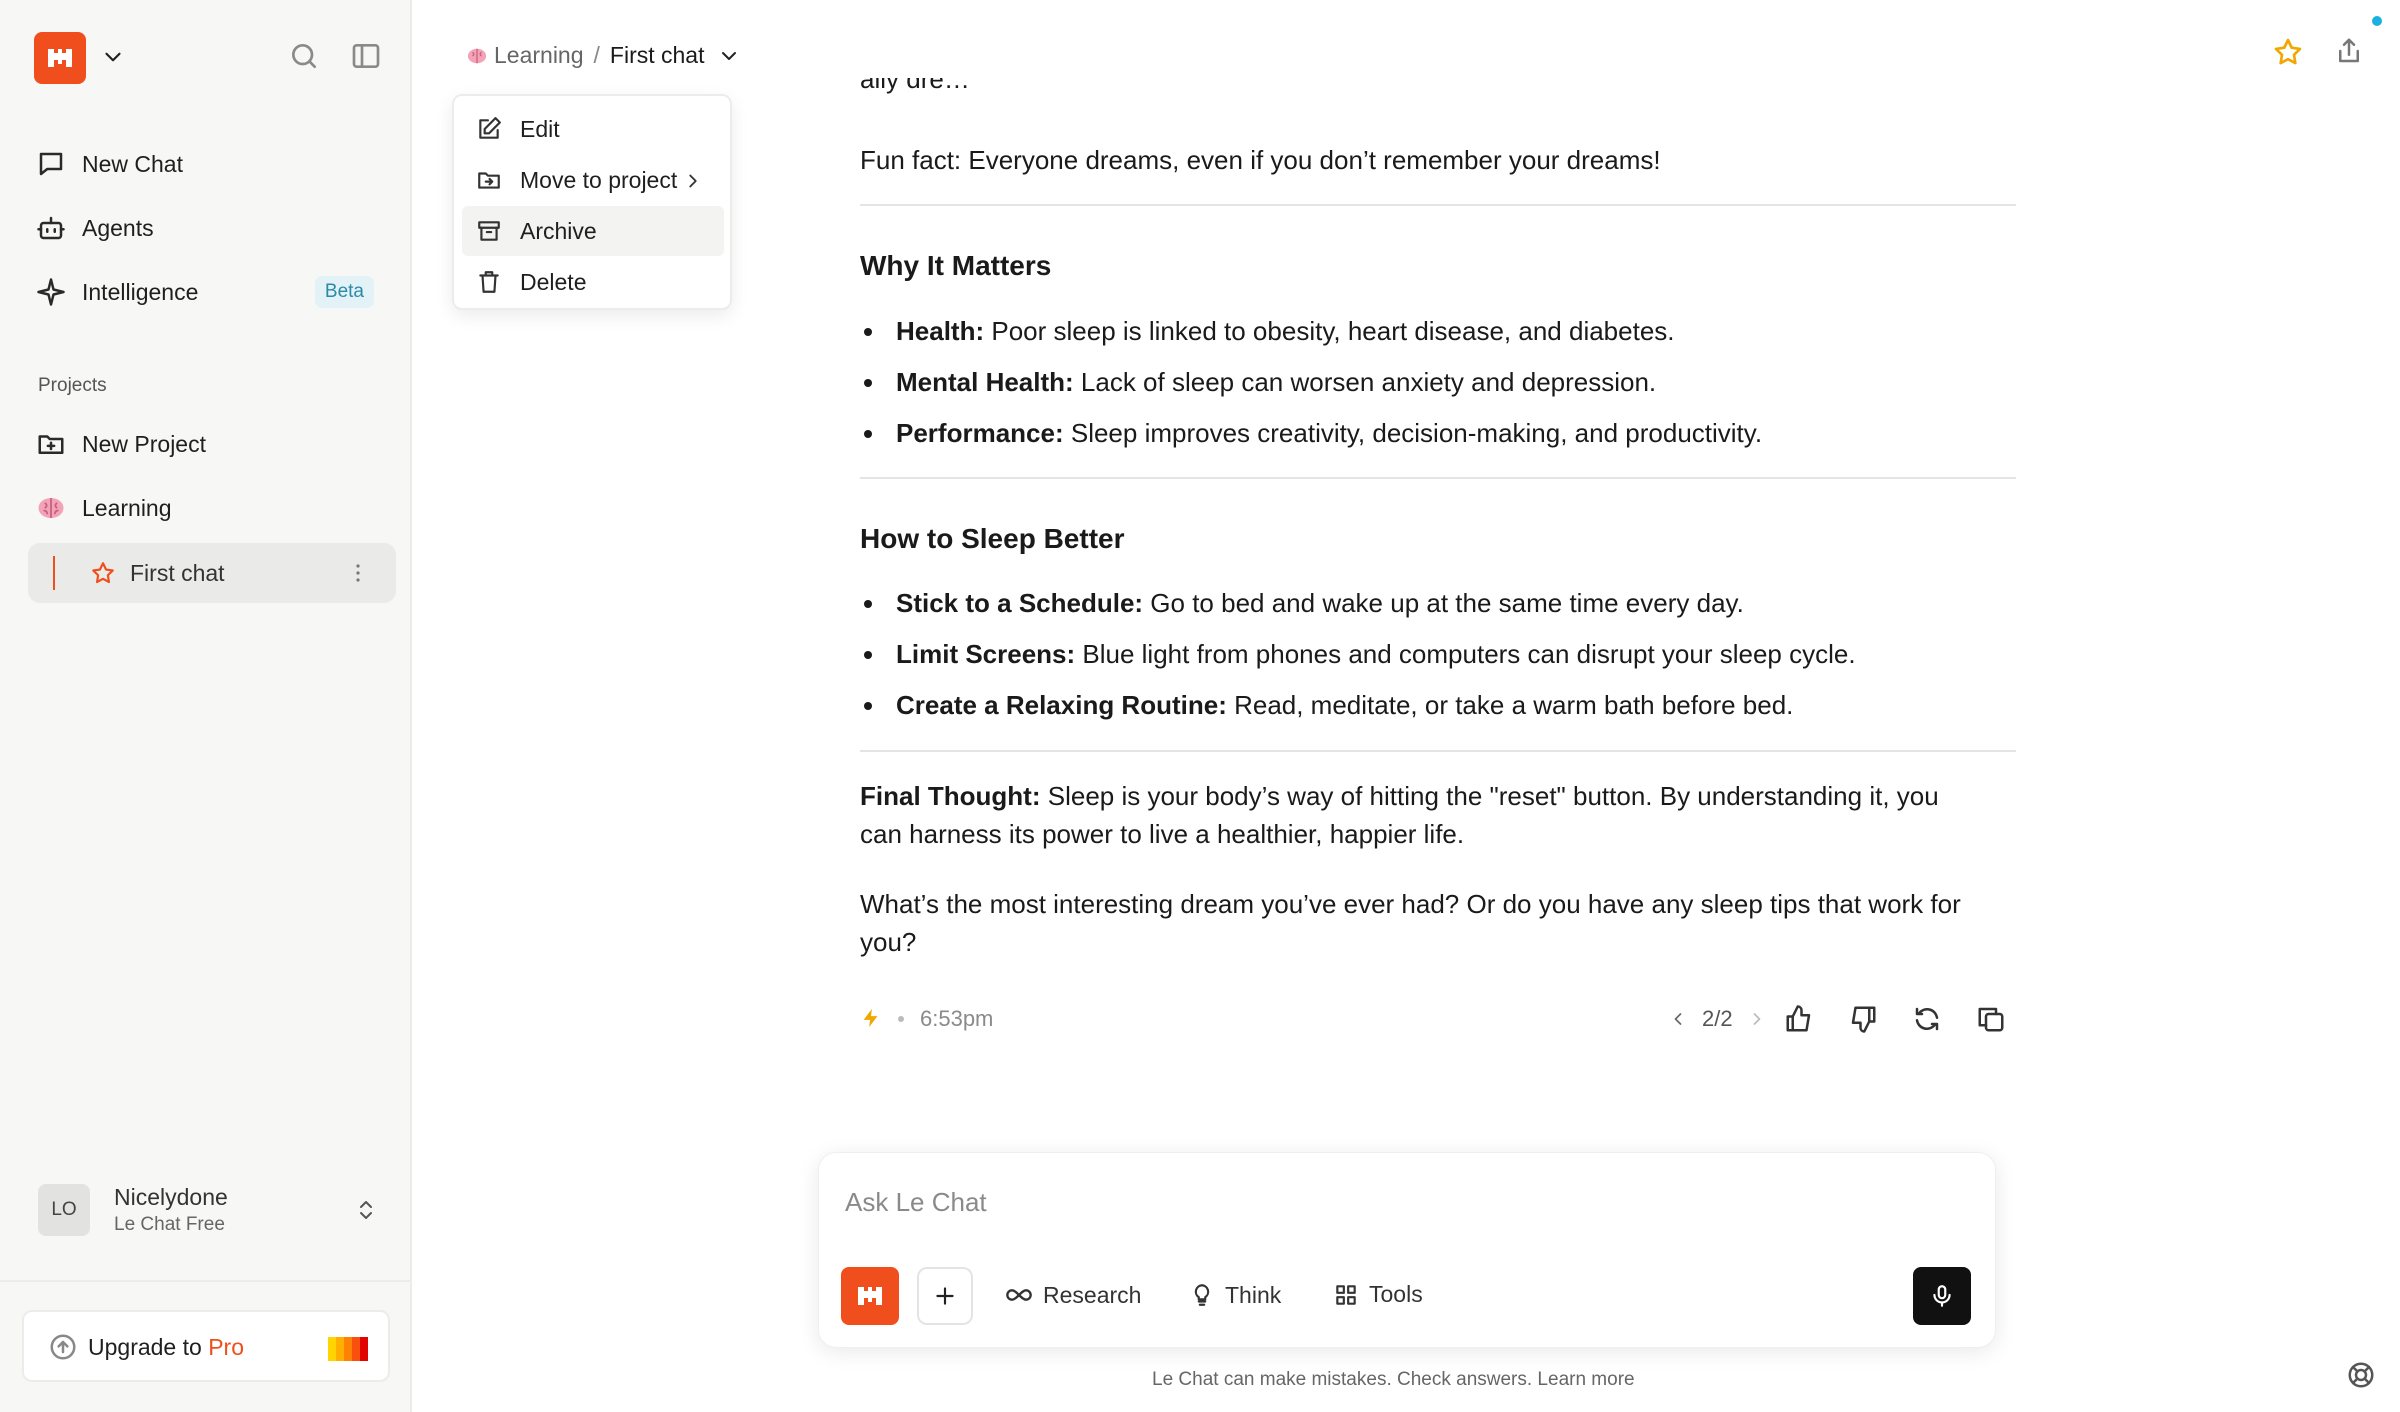  I want to click on lightning-icon, so click(871, 1018).